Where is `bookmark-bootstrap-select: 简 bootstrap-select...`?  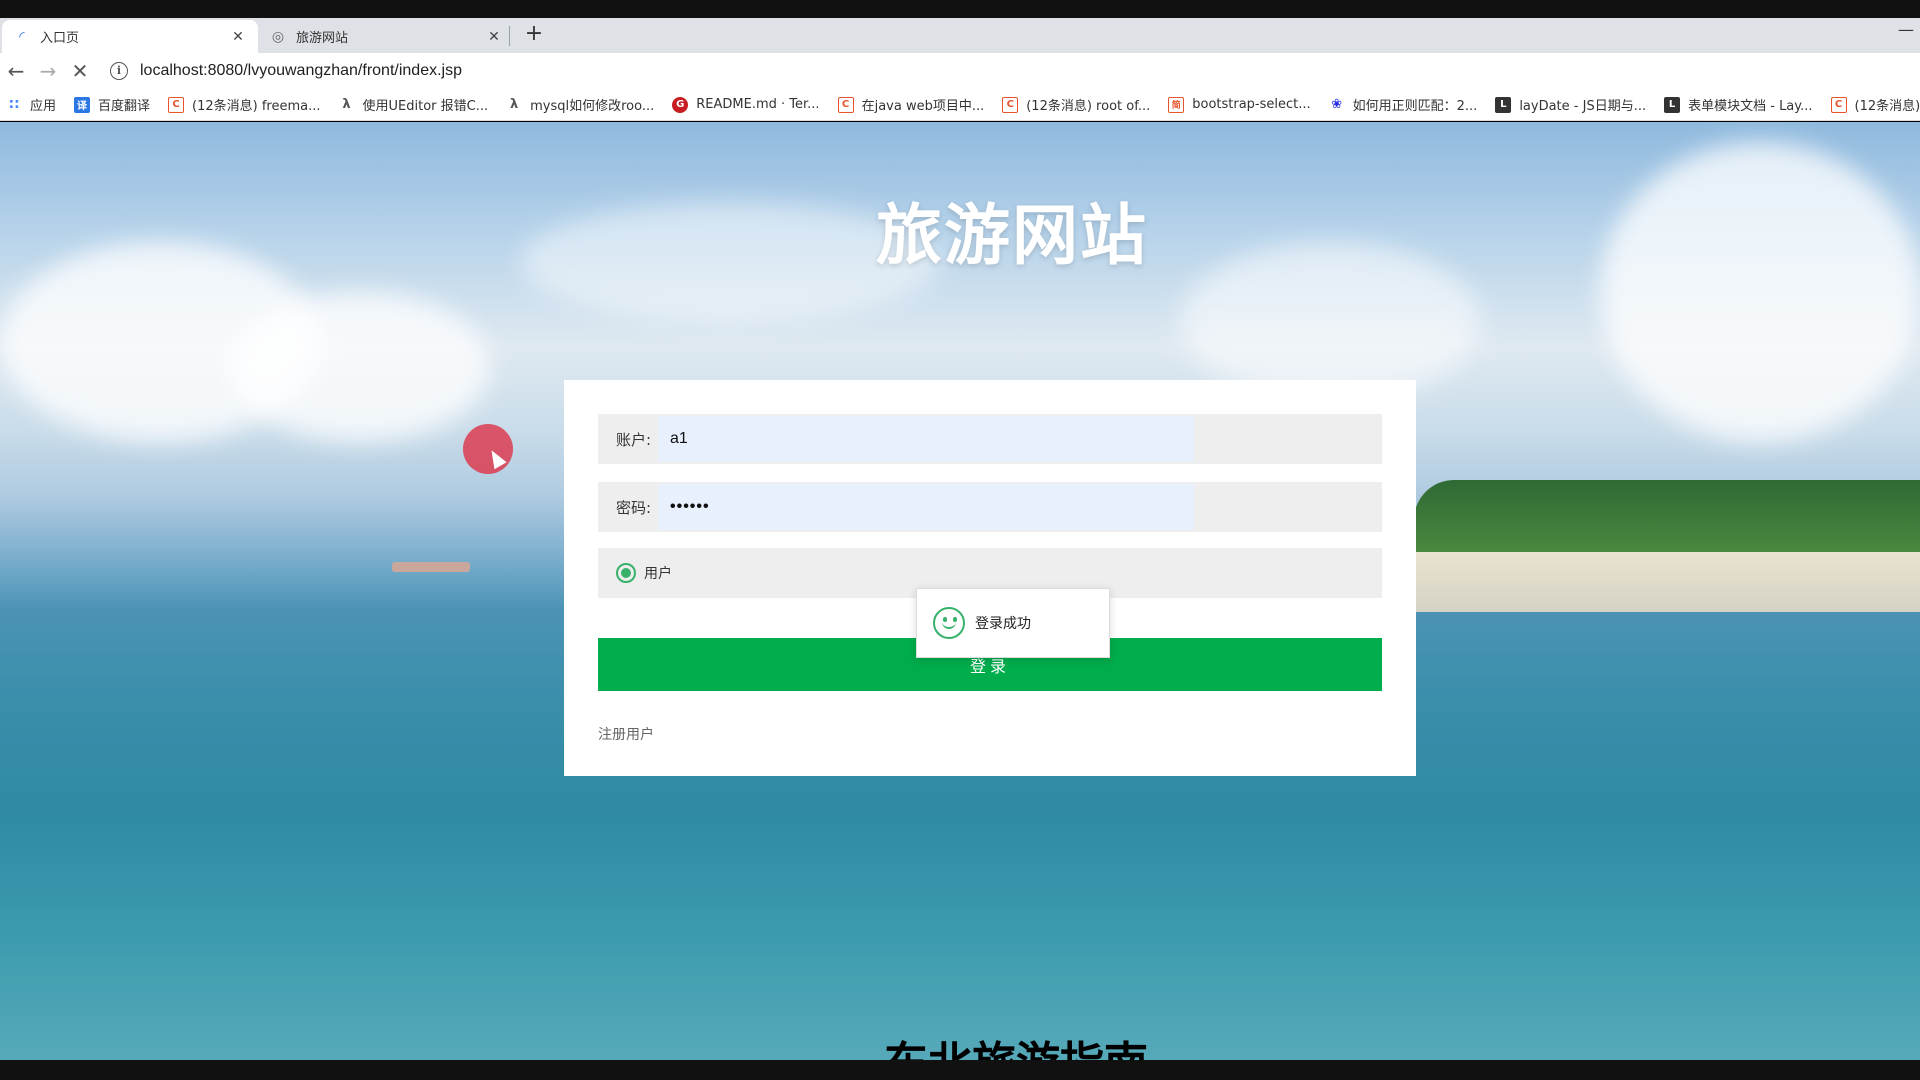
bookmark-bootstrap-select: 简 bootstrap-select... is located at coordinates (1239, 104).